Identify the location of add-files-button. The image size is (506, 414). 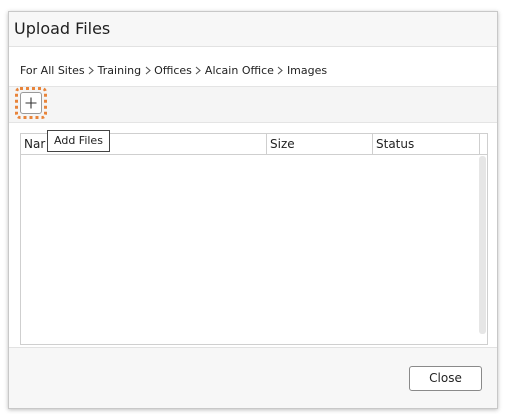
(31, 103).